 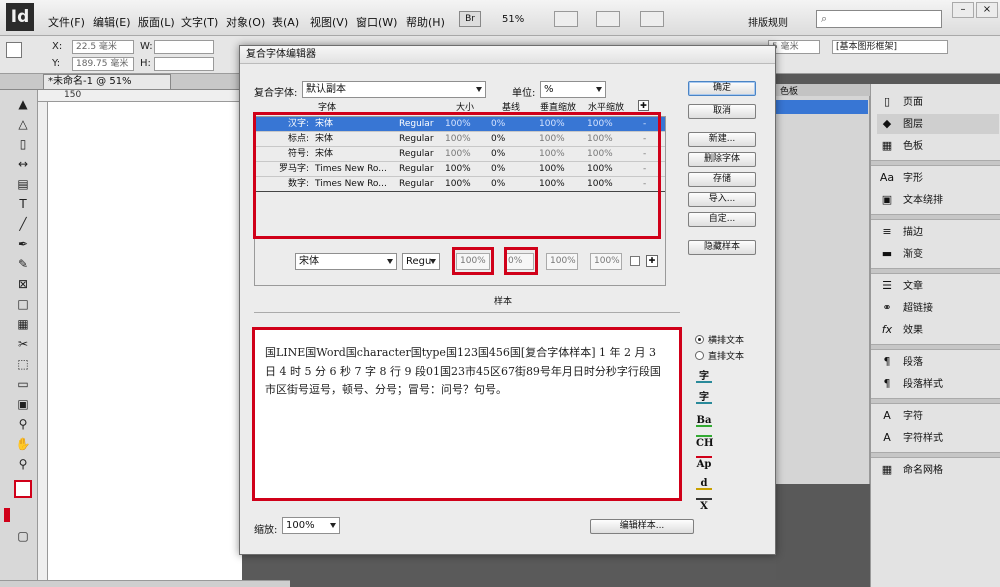 I want to click on x-field: 22.5 毫米, so click(x=103, y=47).